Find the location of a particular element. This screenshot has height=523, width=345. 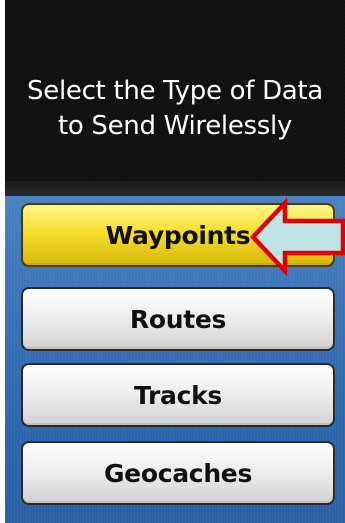

header-divider is located at coordinates (175, 188).